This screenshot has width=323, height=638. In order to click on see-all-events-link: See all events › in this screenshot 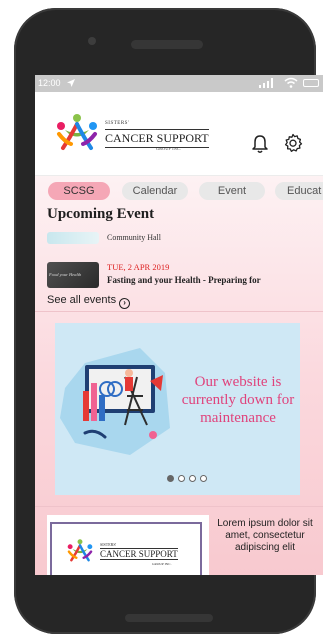, I will do `click(89, 301)`.